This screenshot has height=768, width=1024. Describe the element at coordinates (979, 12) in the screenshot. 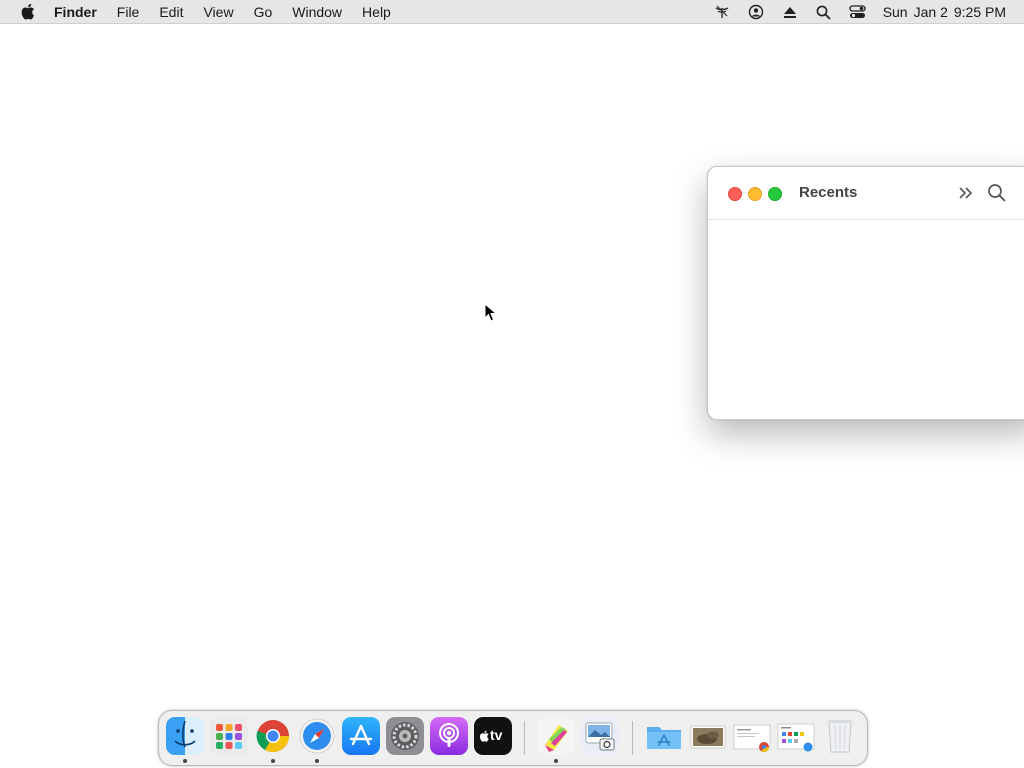

I see `clock-time: 9:25 PM` at that location.